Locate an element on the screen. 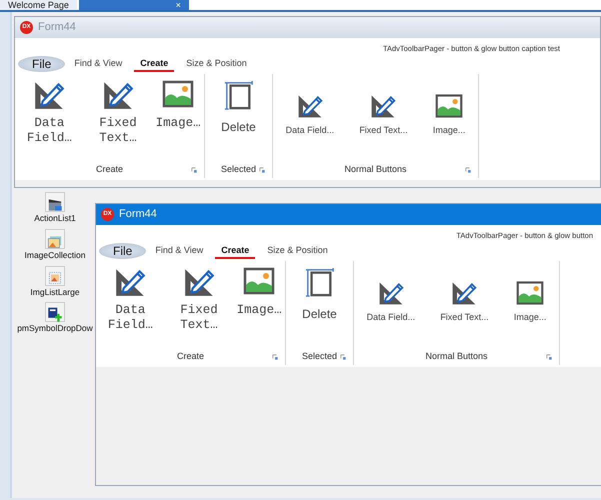 This screenshot has height=500, width=601. component-label: ImageCollection is located at coordinates (55, 255).